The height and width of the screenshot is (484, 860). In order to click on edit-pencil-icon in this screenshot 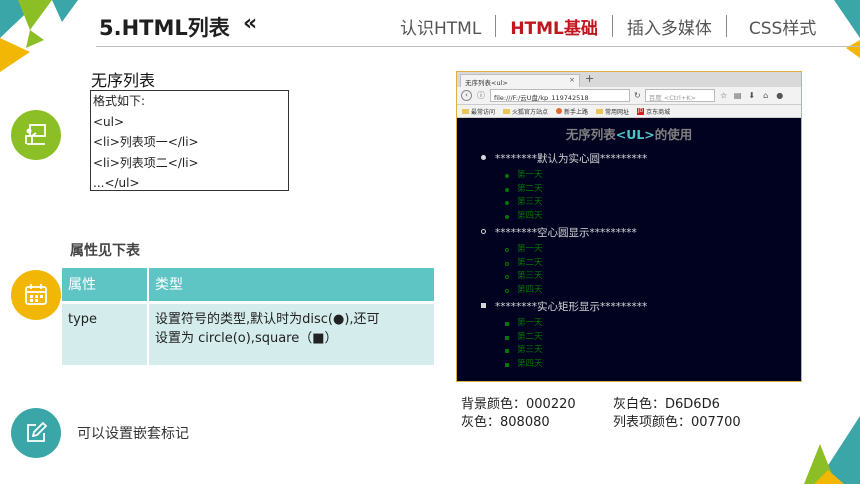, I will do `click(36, 433)`.